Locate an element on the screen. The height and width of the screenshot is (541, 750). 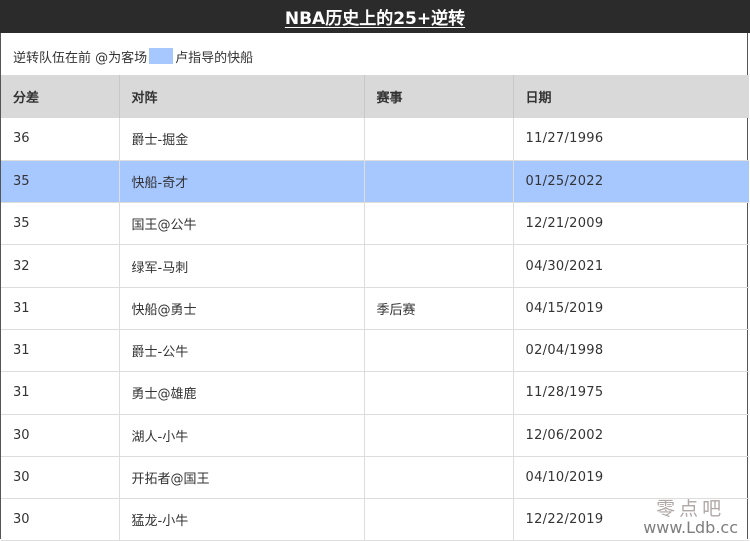
watermark: 零点吧 www.Ldb.cc is located at coordinates (690, 517).